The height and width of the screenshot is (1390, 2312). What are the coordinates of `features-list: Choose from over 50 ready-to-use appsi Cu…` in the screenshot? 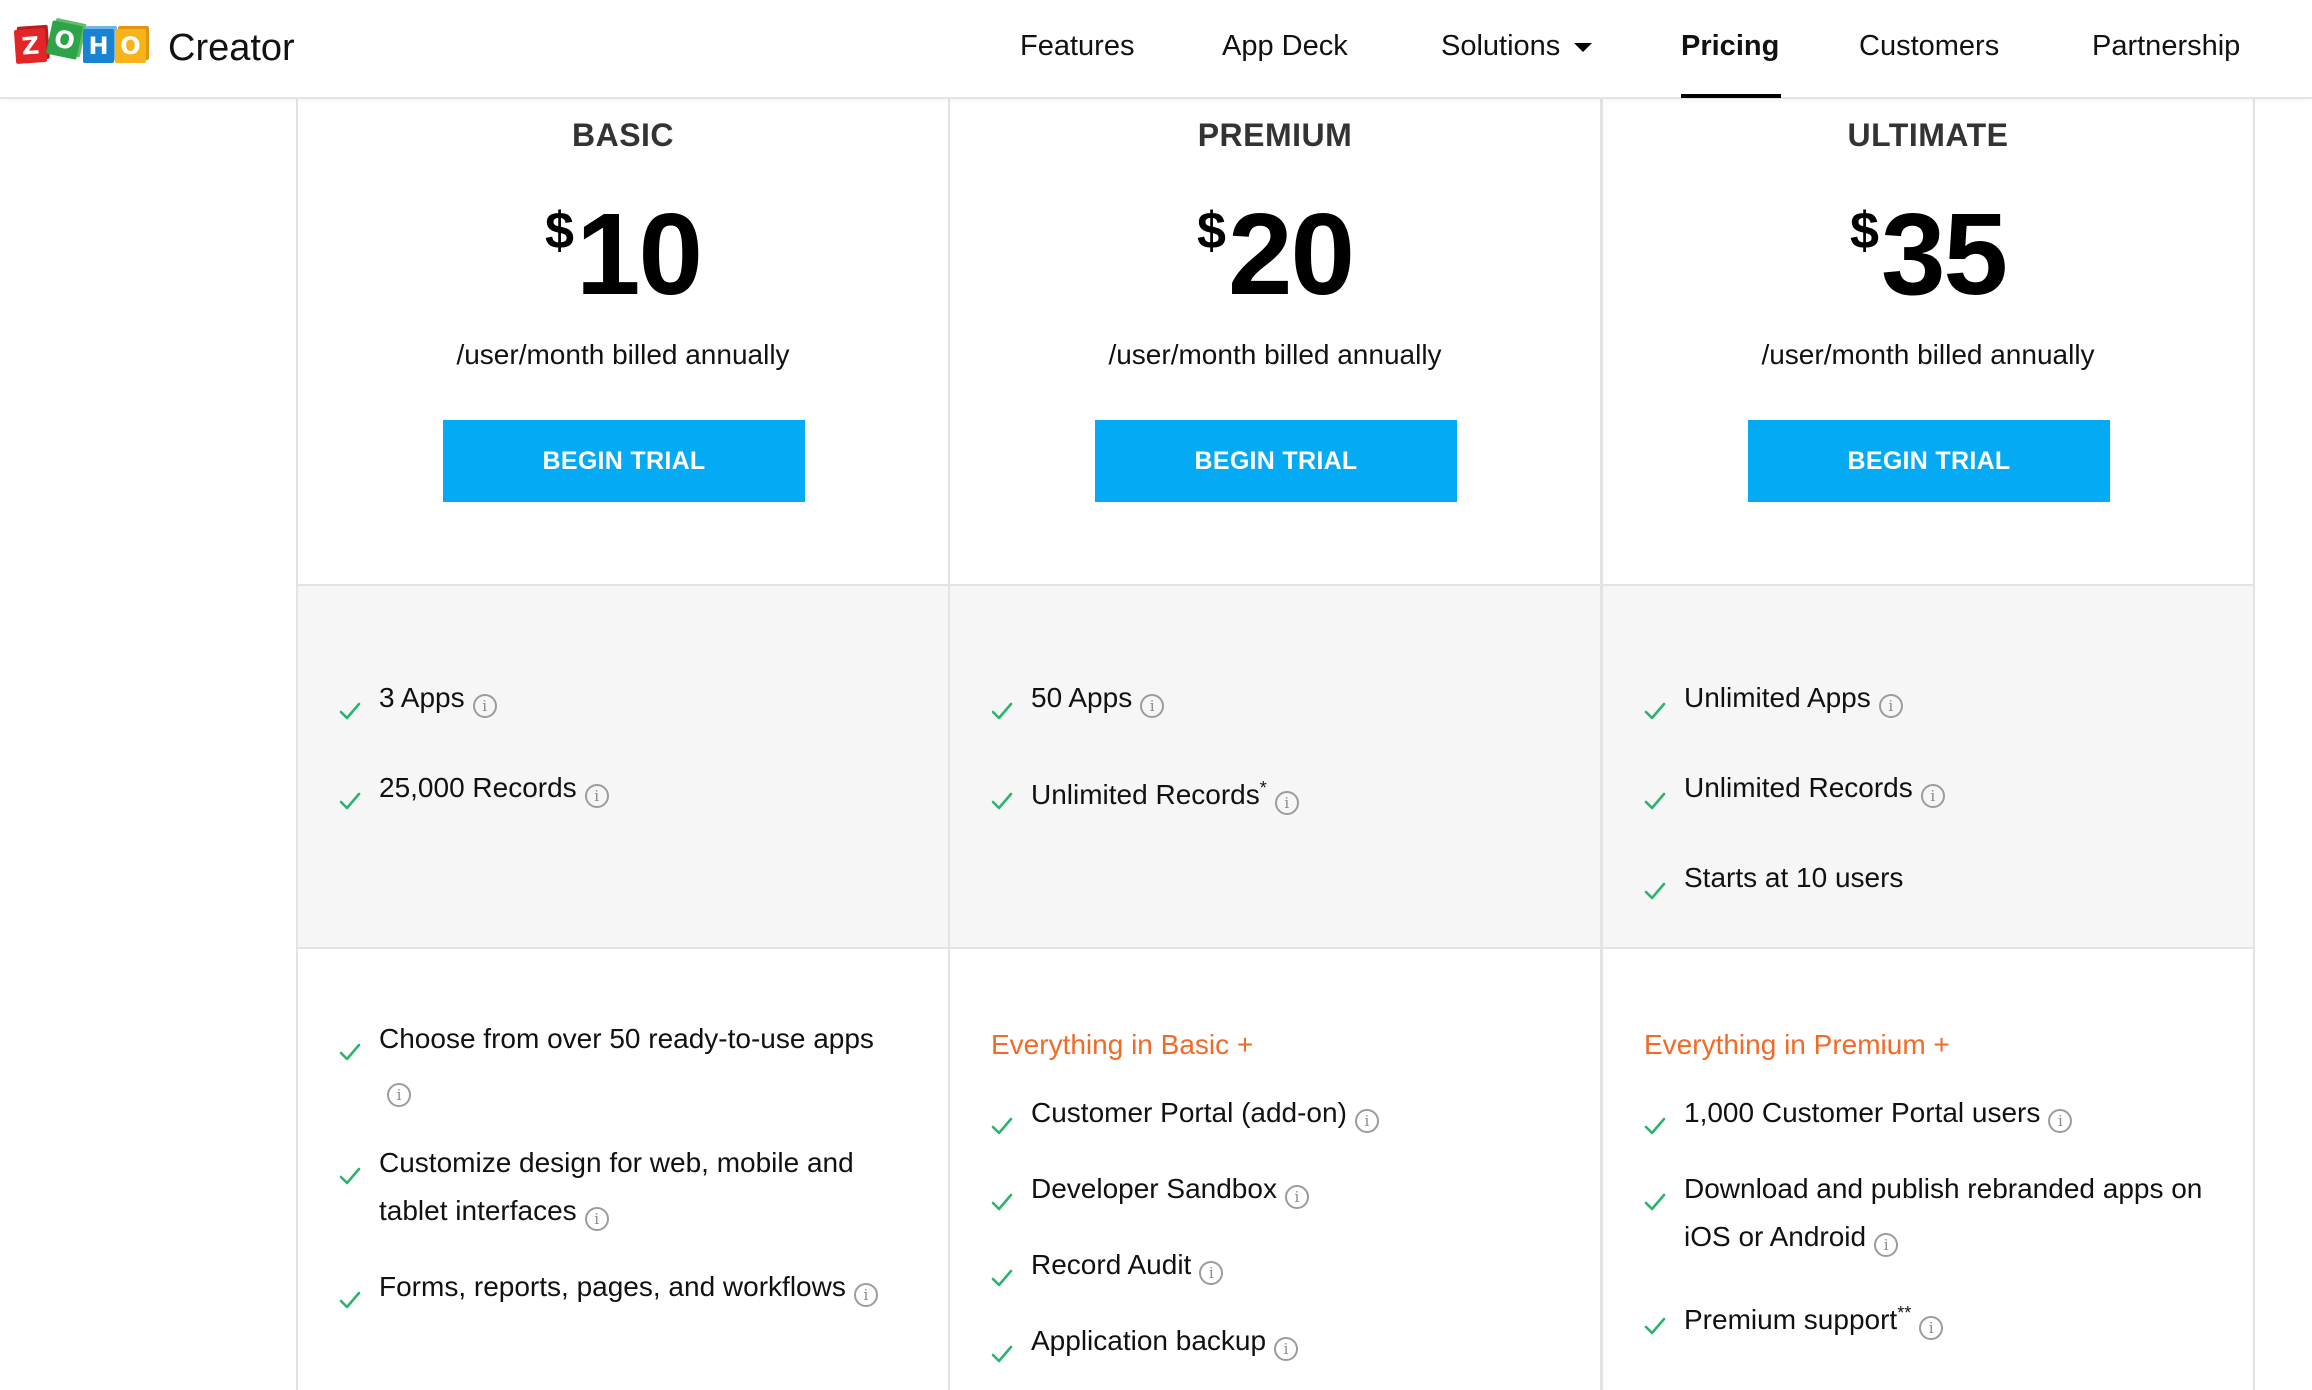 It's located at (619, 1177).